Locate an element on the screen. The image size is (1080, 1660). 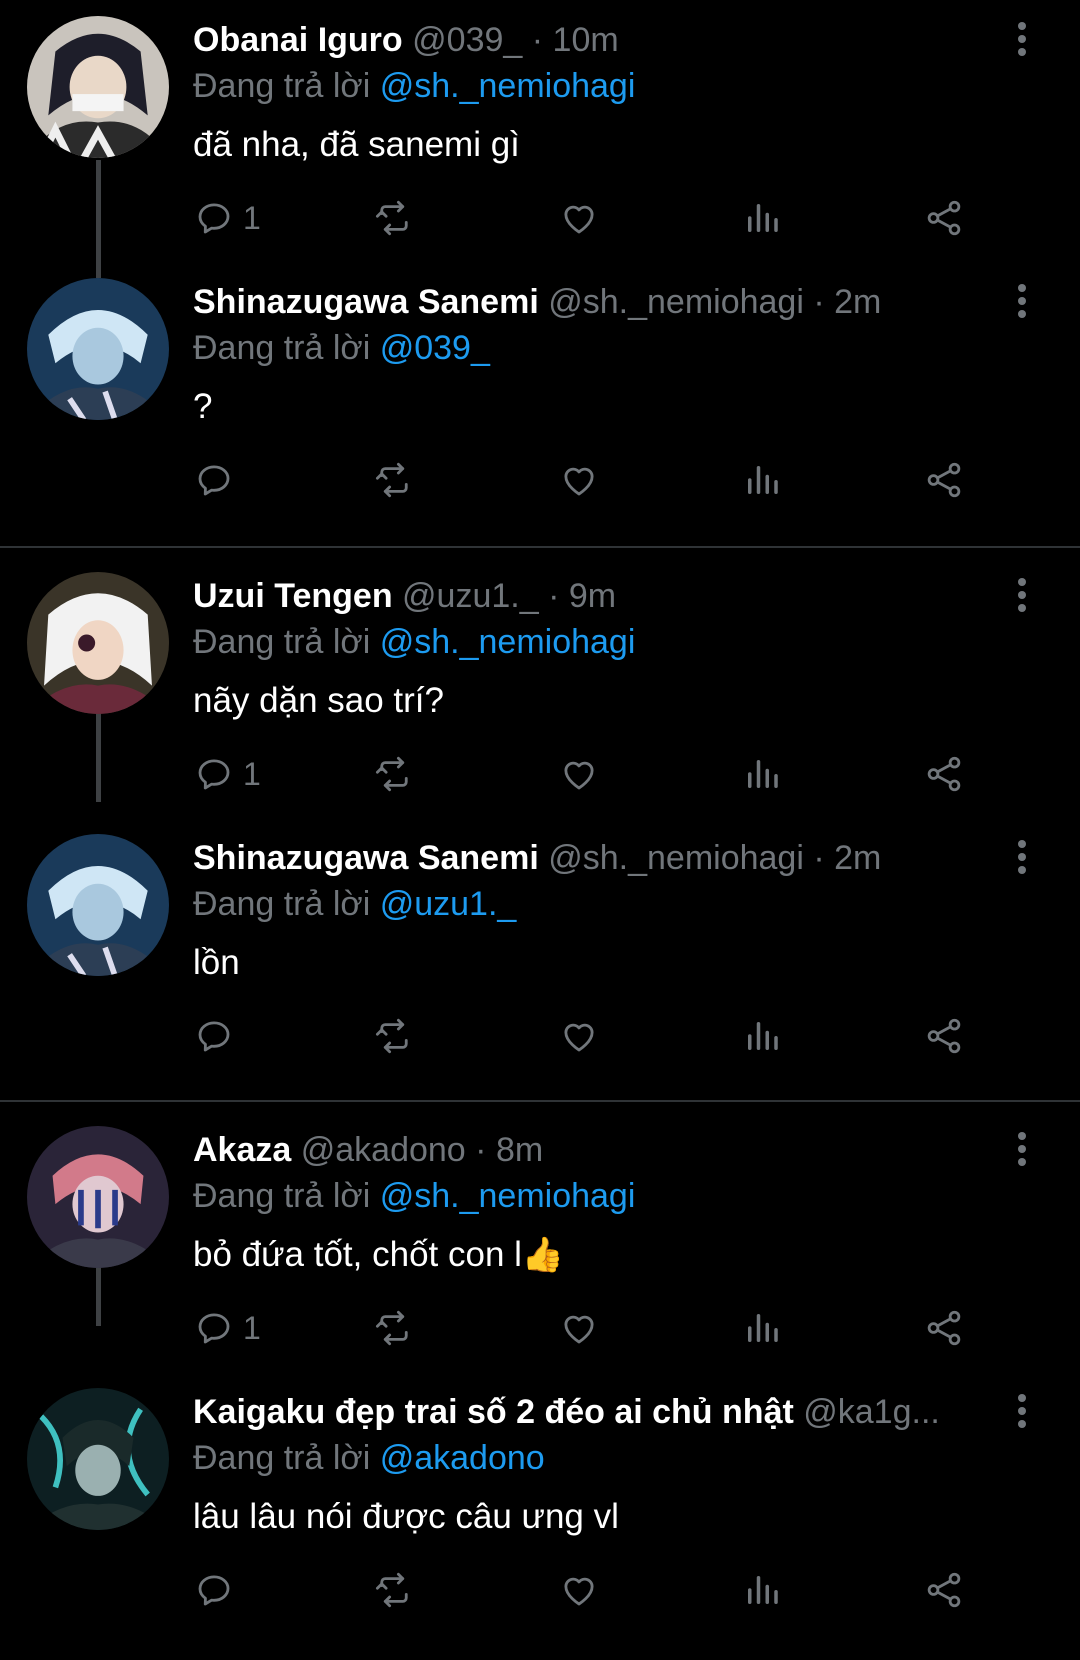
tweet-text-content: bỏ đứa tốt, chốt con l is located at coordinates (357, 1254).